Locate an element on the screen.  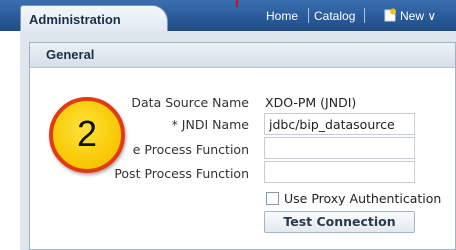
tab-administration-label: Administration is located at coordinates (75, 19).